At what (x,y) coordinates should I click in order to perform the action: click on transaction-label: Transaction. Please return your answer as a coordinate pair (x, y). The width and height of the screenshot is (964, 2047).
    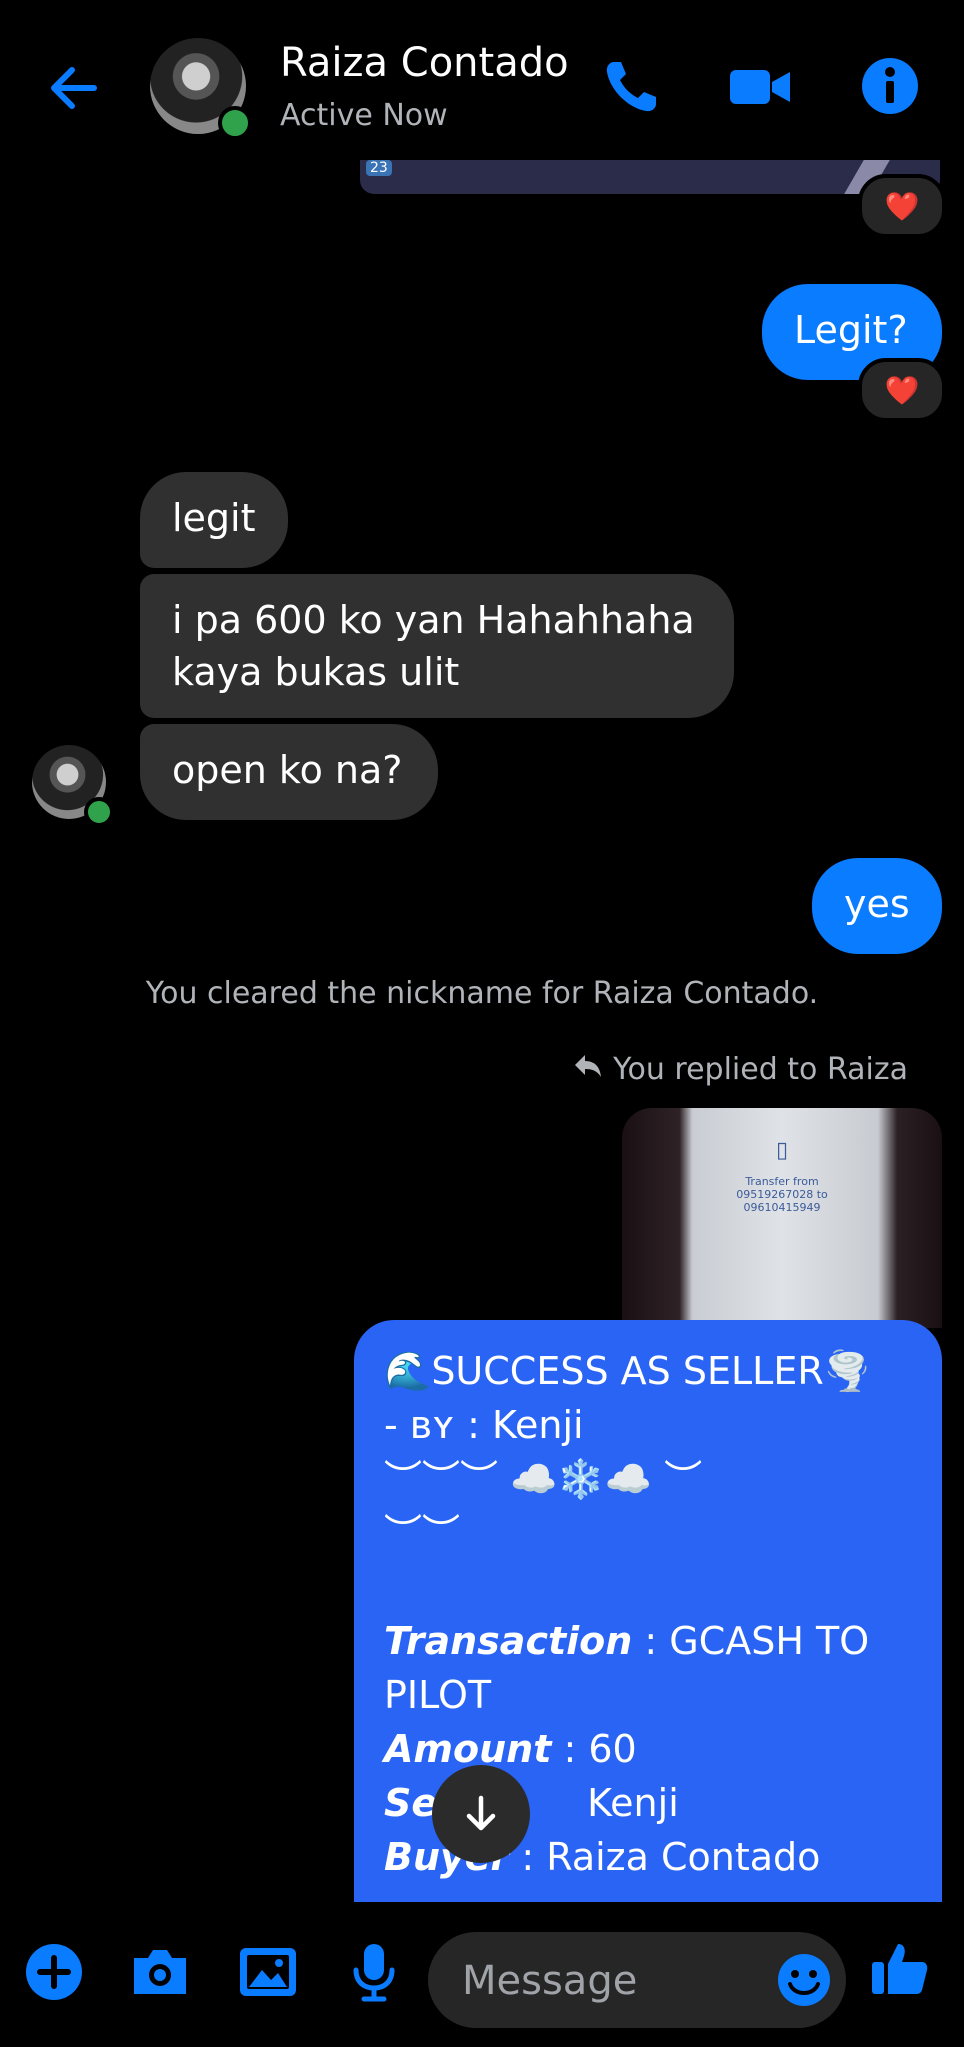
    Looking at the image, I should click on (508, 1641).